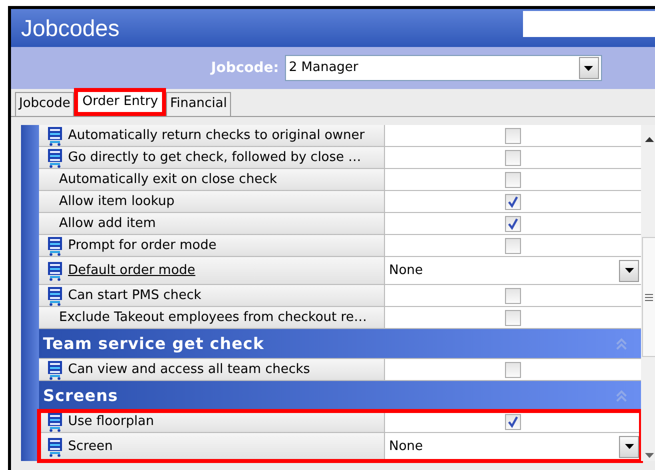 The image size is (655, 470). What do you see at coordinates (142, 245) in the screenshot?
I see `setting-label: Prompt for order mode` at bounding box center [142, 245].